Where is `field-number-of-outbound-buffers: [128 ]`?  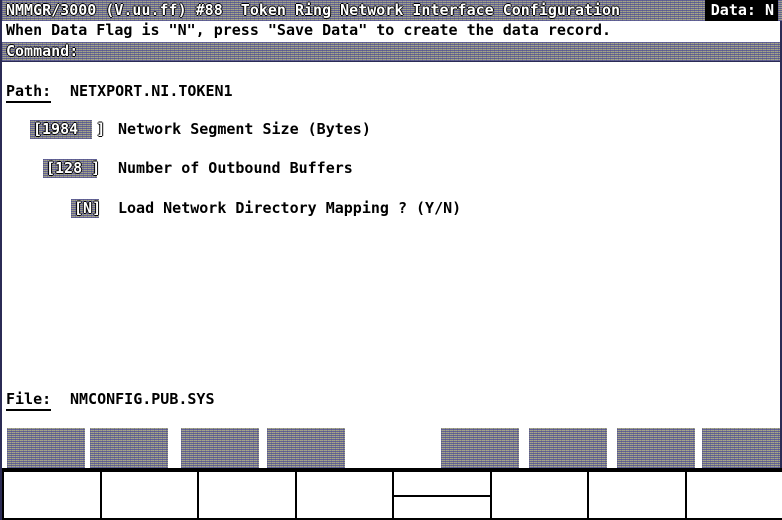 field-number-of-outbound-buffers: [128 ] is located at coordinates (72, 168).